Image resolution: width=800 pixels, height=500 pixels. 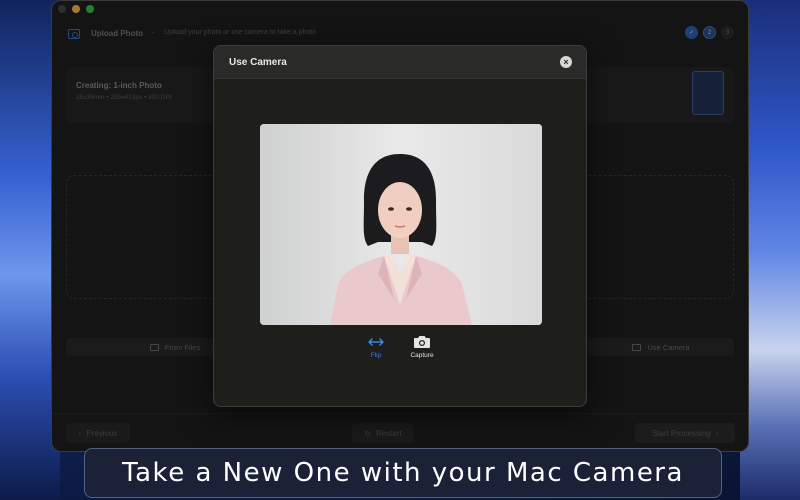 I want to click on close-icon: ×, so click(x=566, y=62).